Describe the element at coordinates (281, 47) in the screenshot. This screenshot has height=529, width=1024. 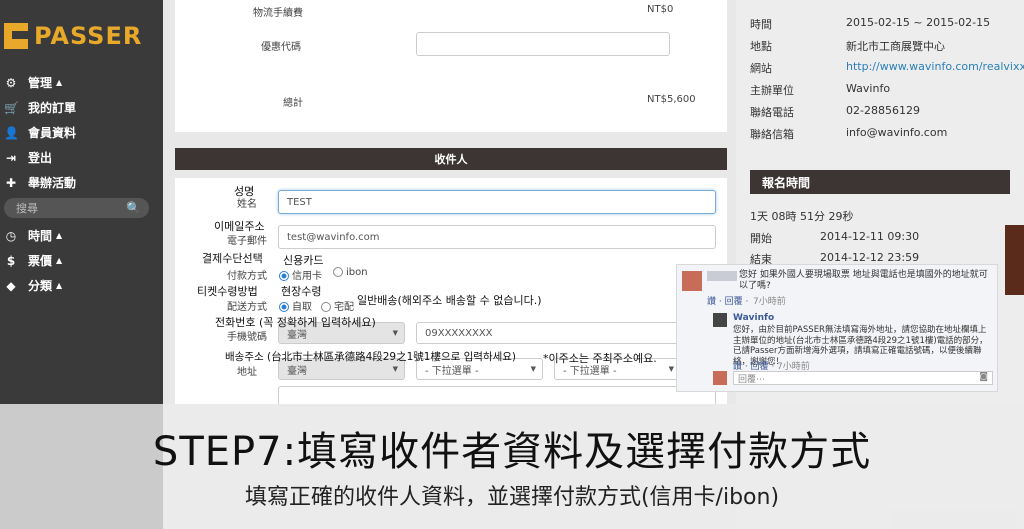
I see `coupon-label: 優惠代碼` at that location.